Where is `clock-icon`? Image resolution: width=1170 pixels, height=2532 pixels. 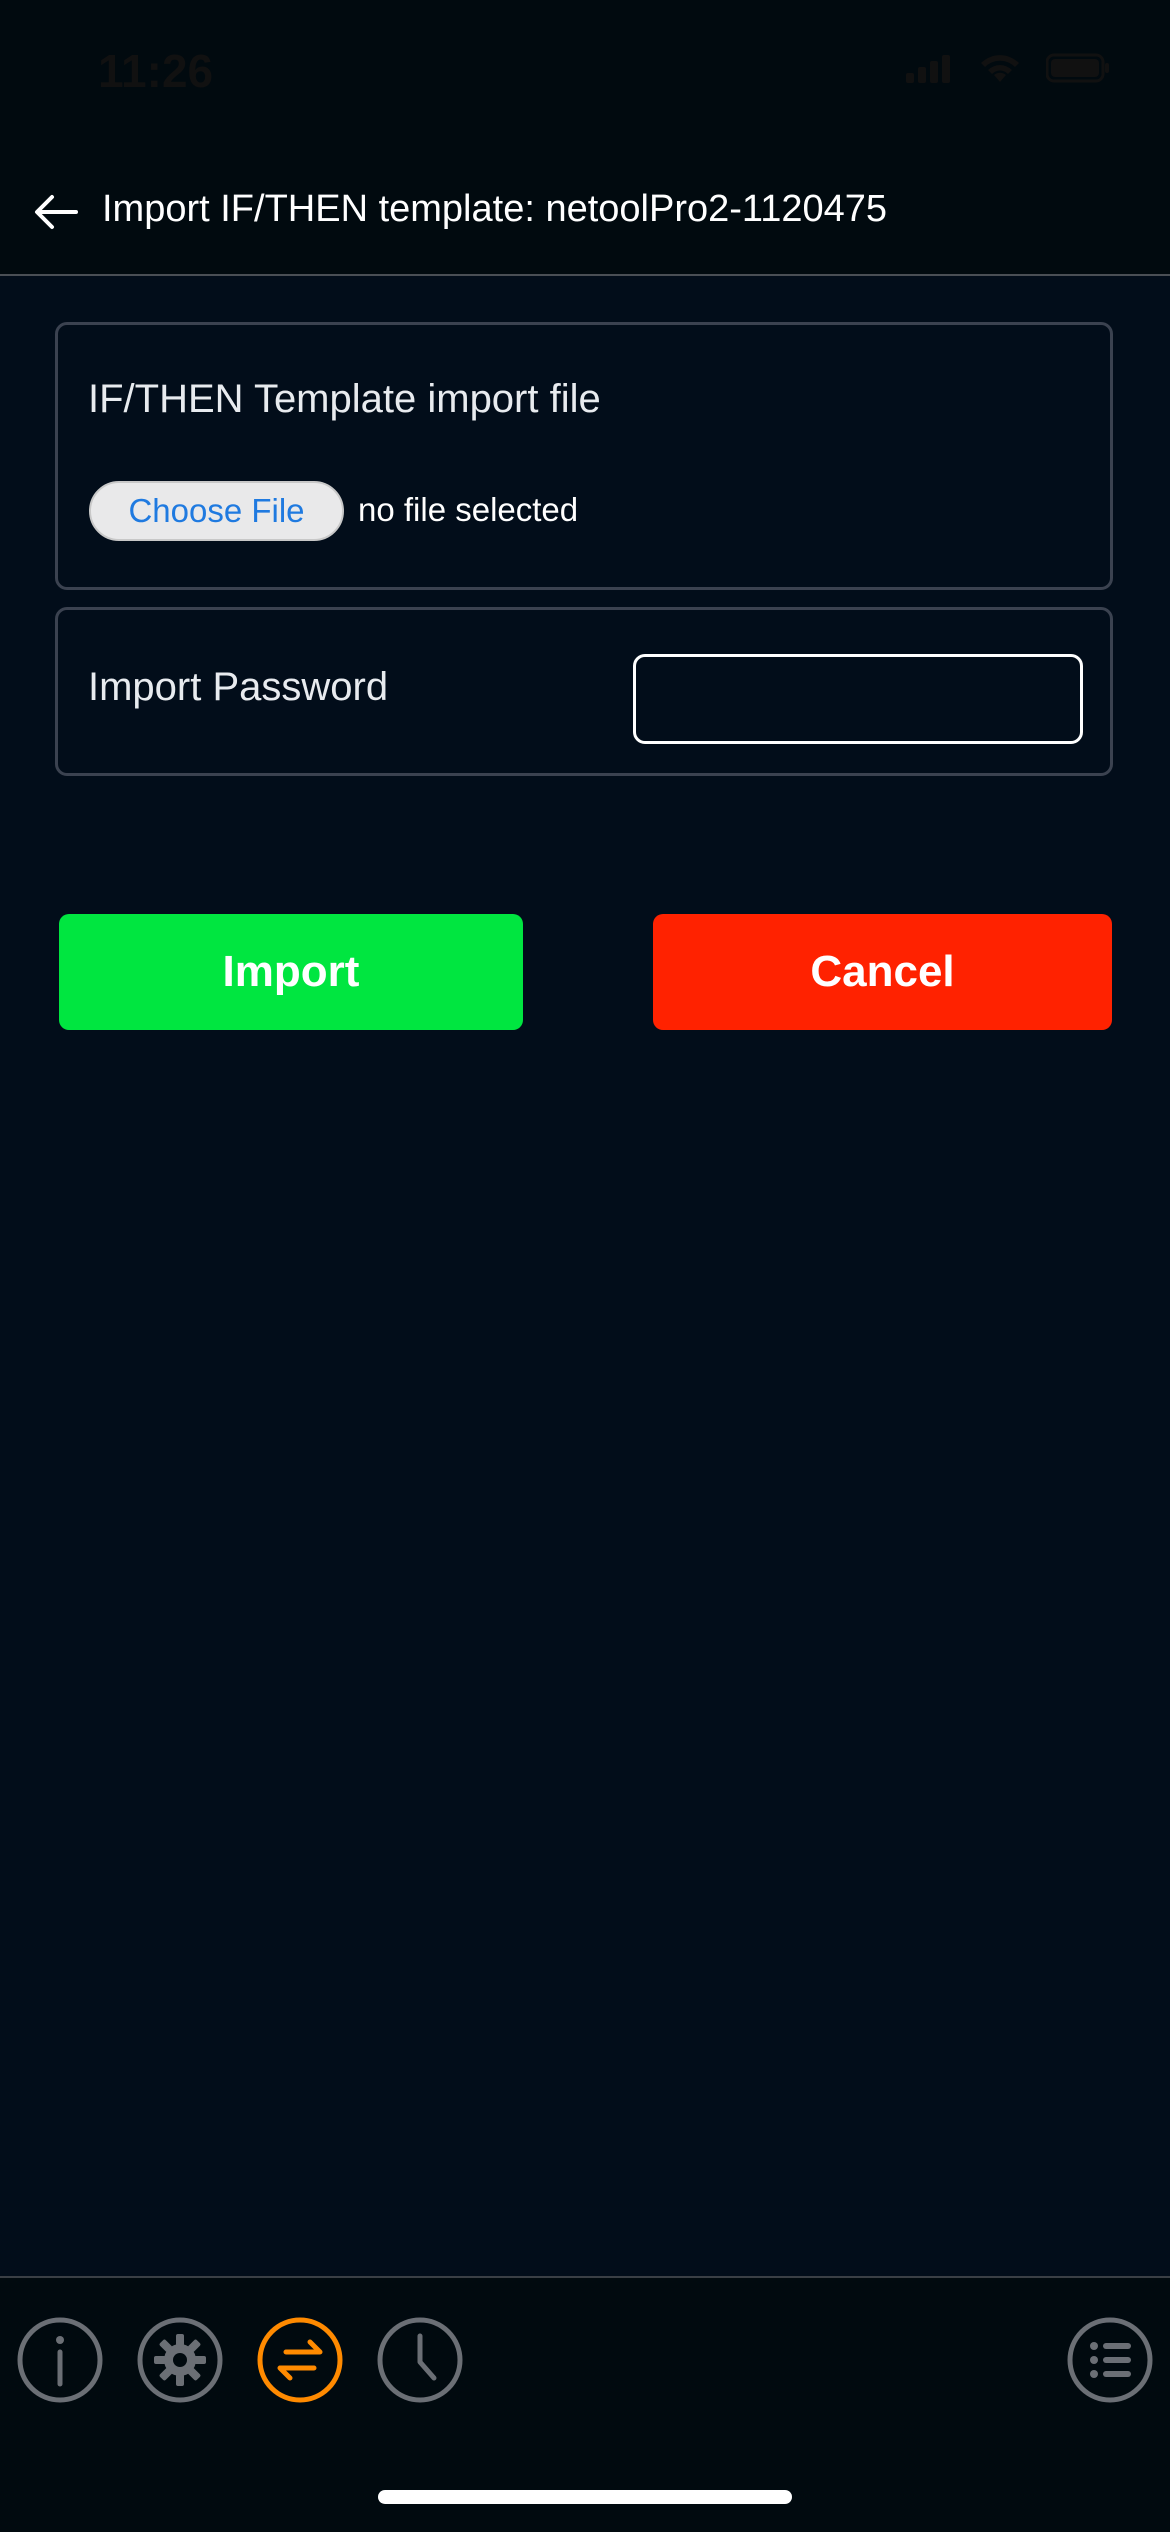 clock-icon is located at coordinates (420, 2360).